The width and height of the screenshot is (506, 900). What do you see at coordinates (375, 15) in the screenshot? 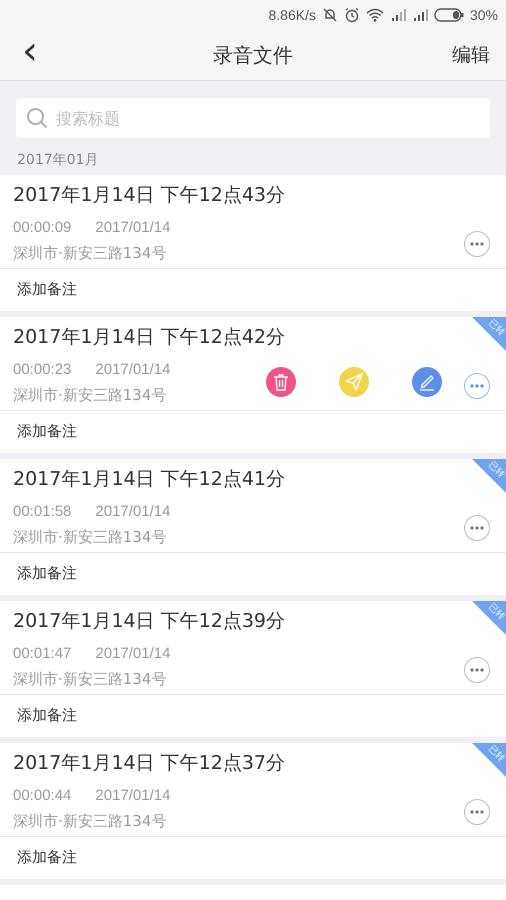
I see `wifi-icon` at bounding box center [375, 15].